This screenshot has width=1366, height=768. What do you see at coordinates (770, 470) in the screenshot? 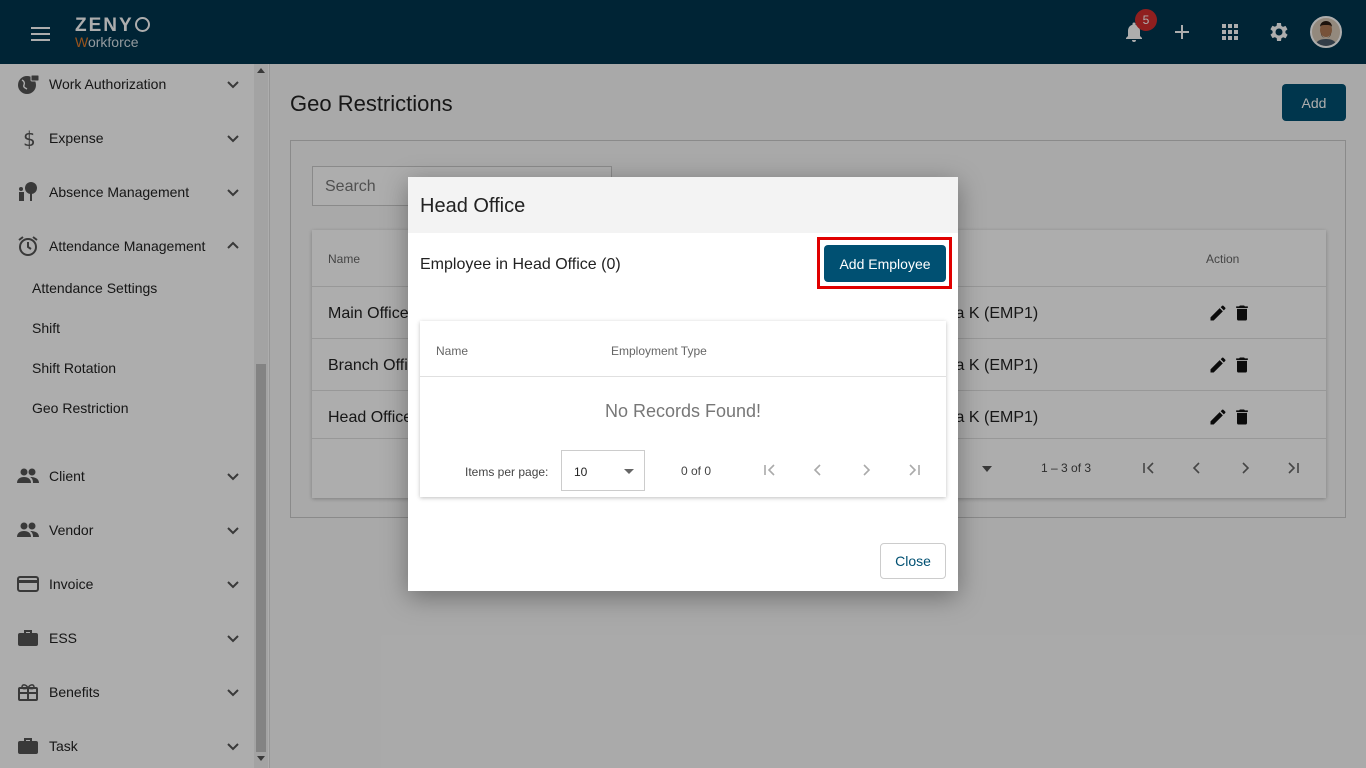
I see `first-page-icon` at bounding box center [770, 470].